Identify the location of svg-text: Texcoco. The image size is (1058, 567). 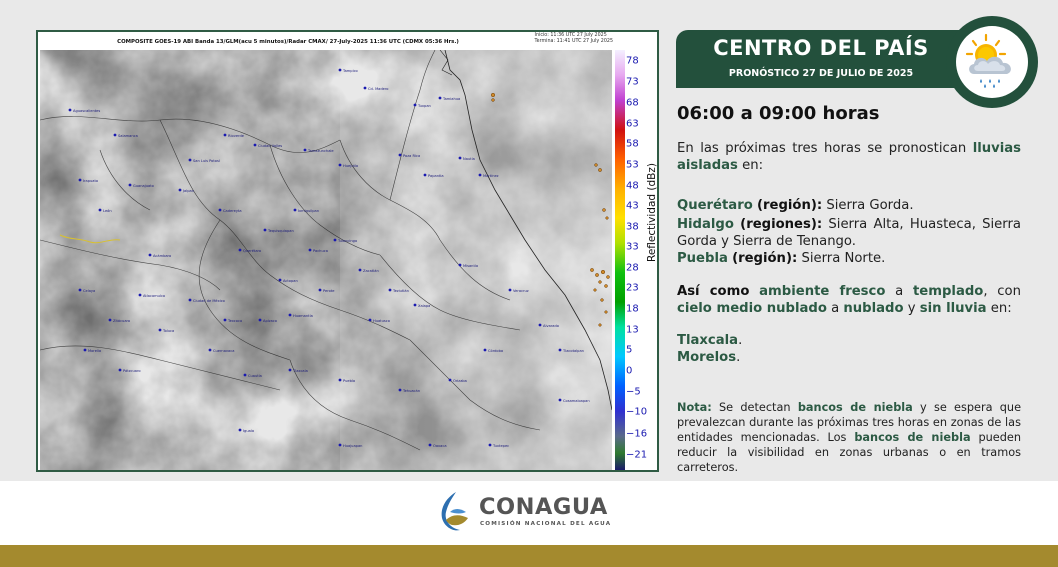
(234, 321).